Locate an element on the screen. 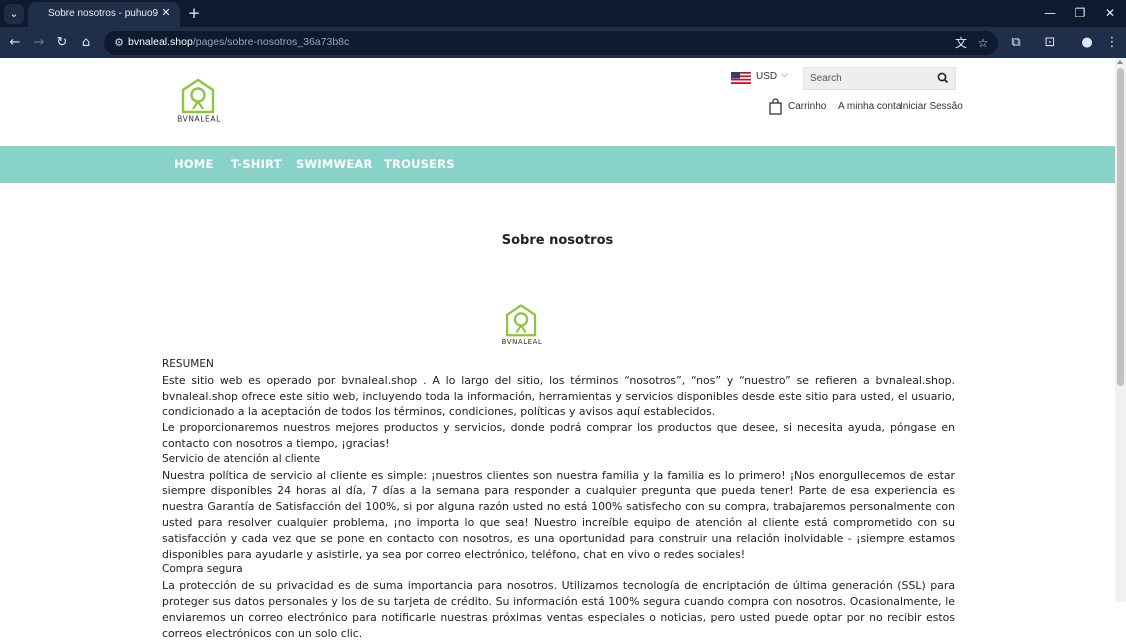 The width and height of the screenshot is (1126, 641). site-logo: BVNALEAL is located at coordinates (199, 101).